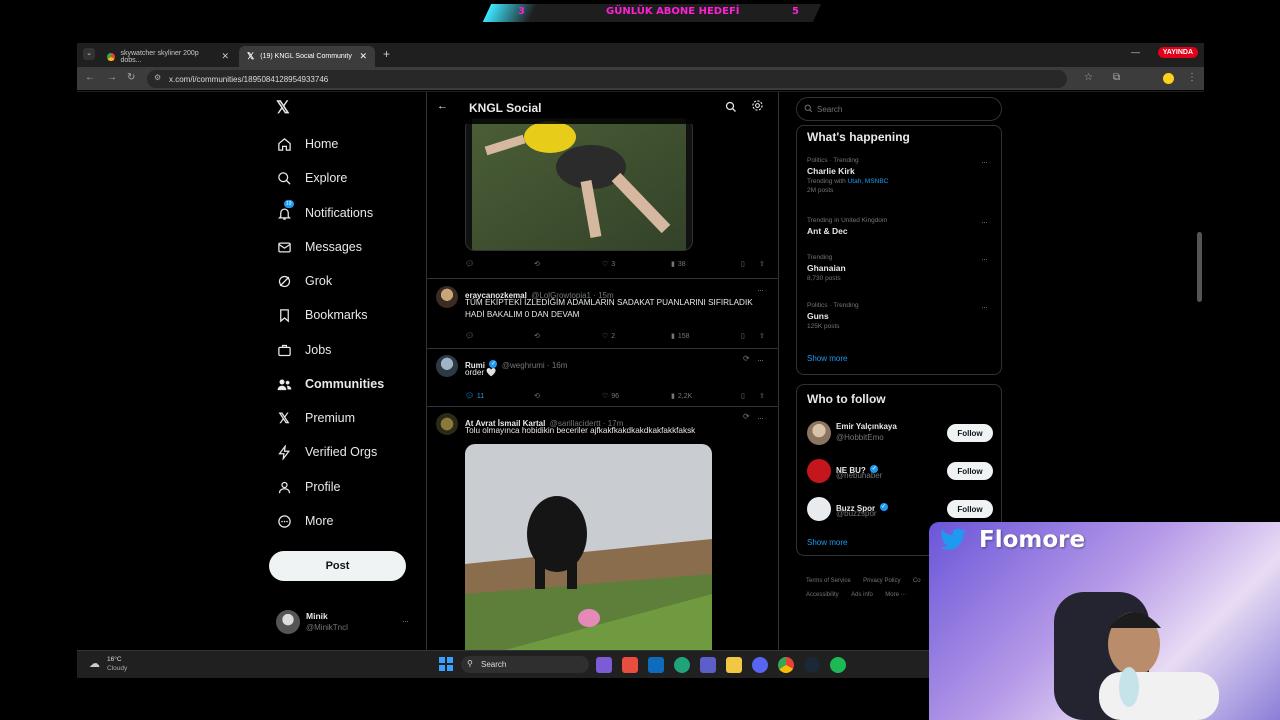 This screenshot has width=1280, height=720. What do you see at coordinates (900, 510) in the screenshot?
I see `follow-suggestion: Buzz Spor ✓ @buzzspor Follow` at bounding box center [900, 510].